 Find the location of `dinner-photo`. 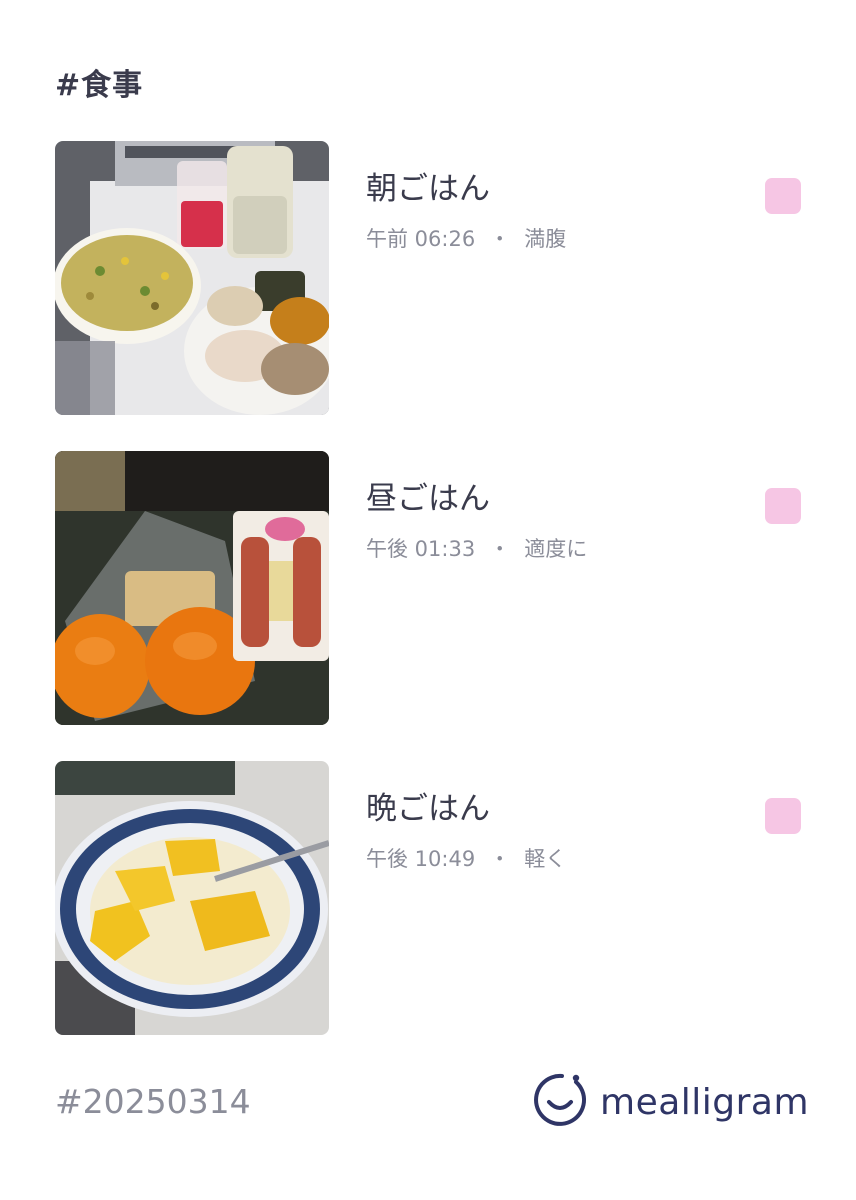

dinner-photo is located at coordinates (192, 898).